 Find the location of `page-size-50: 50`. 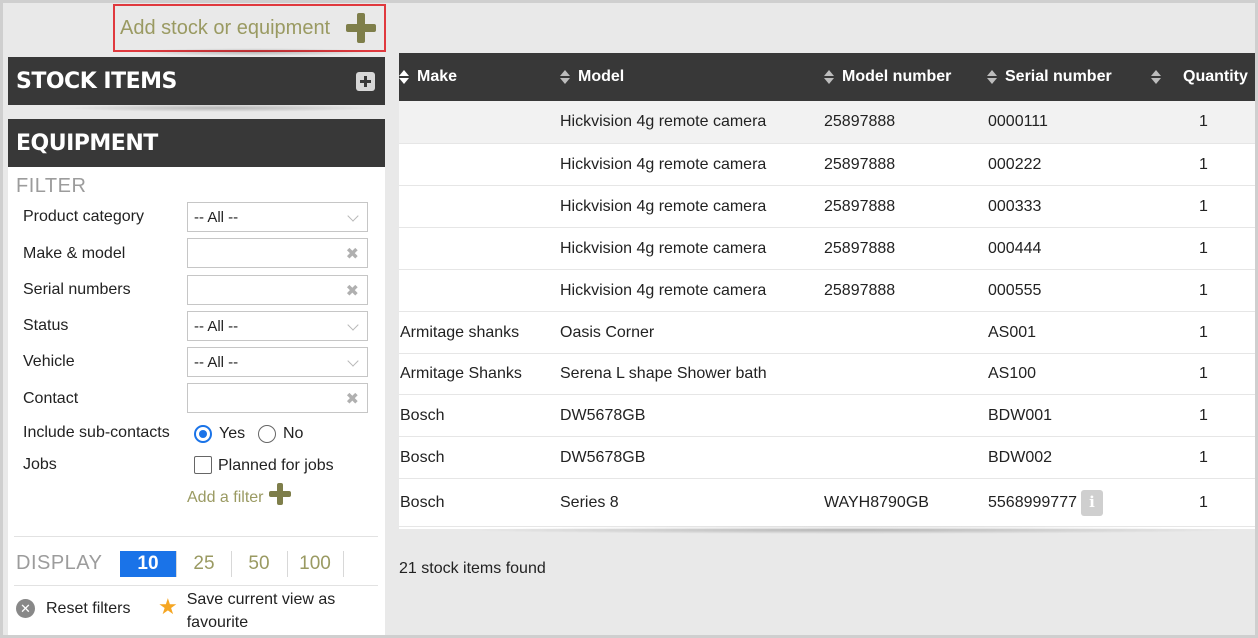

page-size-50: 50 is located at coordinates (259, 564).